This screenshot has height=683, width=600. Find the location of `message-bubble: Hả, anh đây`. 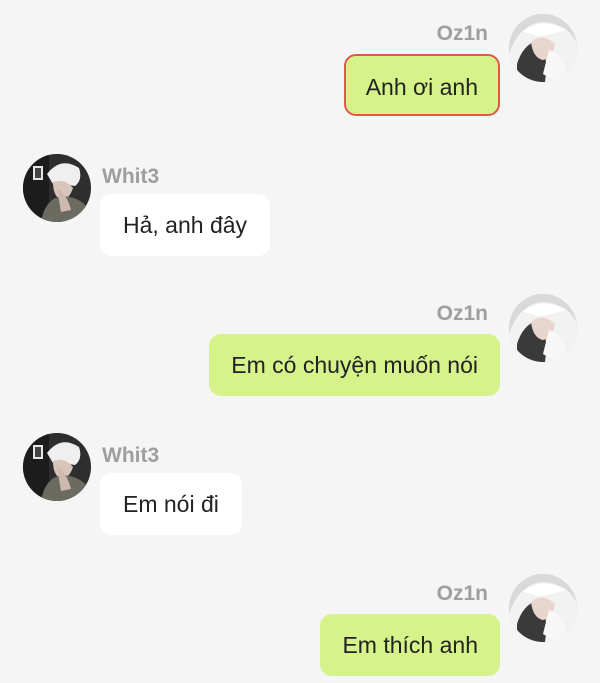

message-bubble: Hả, anh đây is located at coordinates (185, 225).